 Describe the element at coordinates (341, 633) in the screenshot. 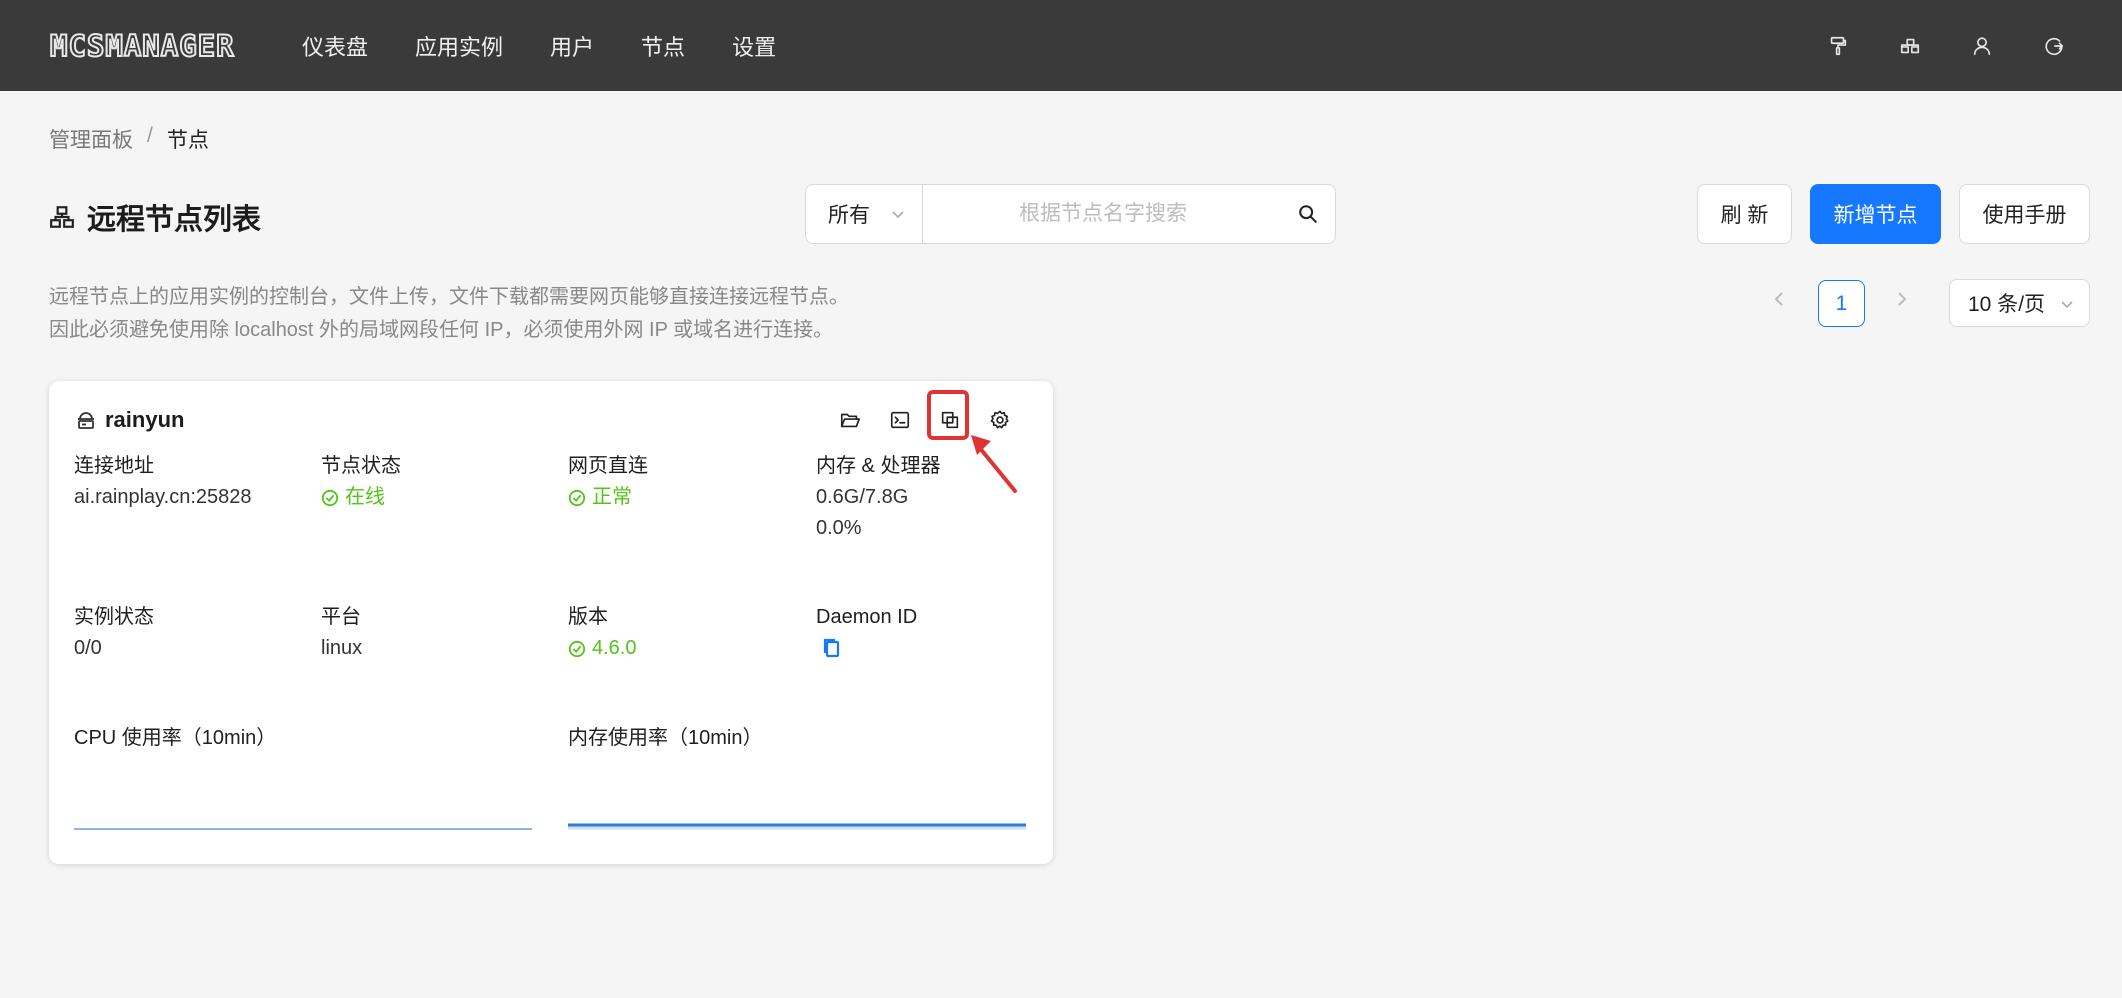

I see `field-platform: 平台 linux` at that location.